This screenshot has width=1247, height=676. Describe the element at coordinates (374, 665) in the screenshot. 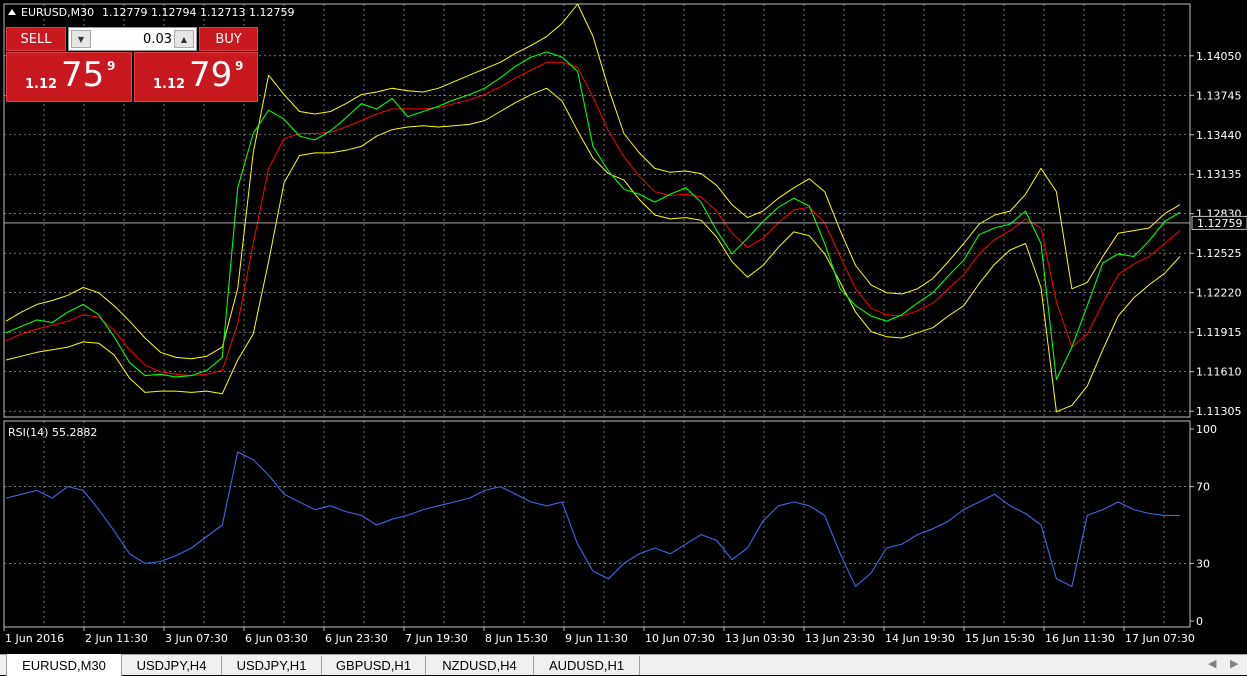

I see `tab-gbpusd-h1: GBPUSD,H1` at that location.